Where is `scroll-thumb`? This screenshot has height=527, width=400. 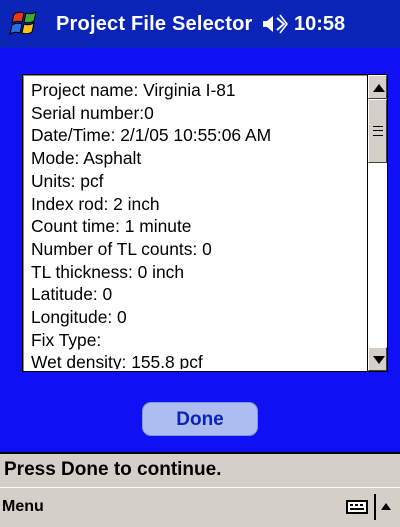 scroll-thumb is located at coordinates (377, 131).